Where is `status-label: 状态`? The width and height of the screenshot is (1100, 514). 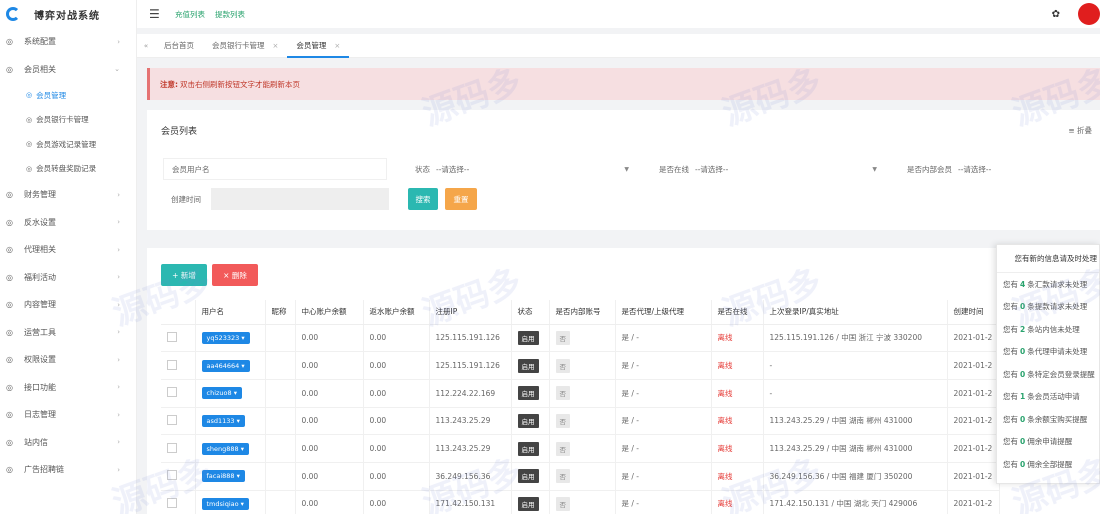
status-label: 状态 is located at coordinates (422, 169).